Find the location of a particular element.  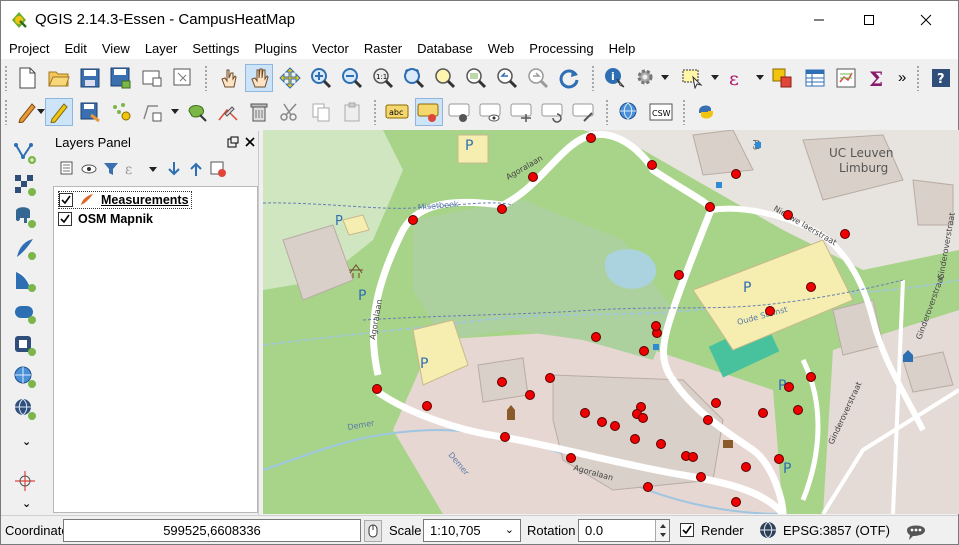

remove-layer-icon is located at coordinates (218, 169).